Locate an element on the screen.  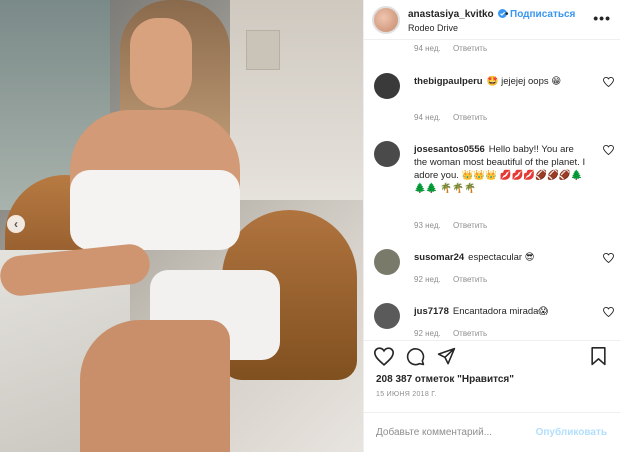
commenter-username: josesantos0556 is located at coordinates (449, 149).